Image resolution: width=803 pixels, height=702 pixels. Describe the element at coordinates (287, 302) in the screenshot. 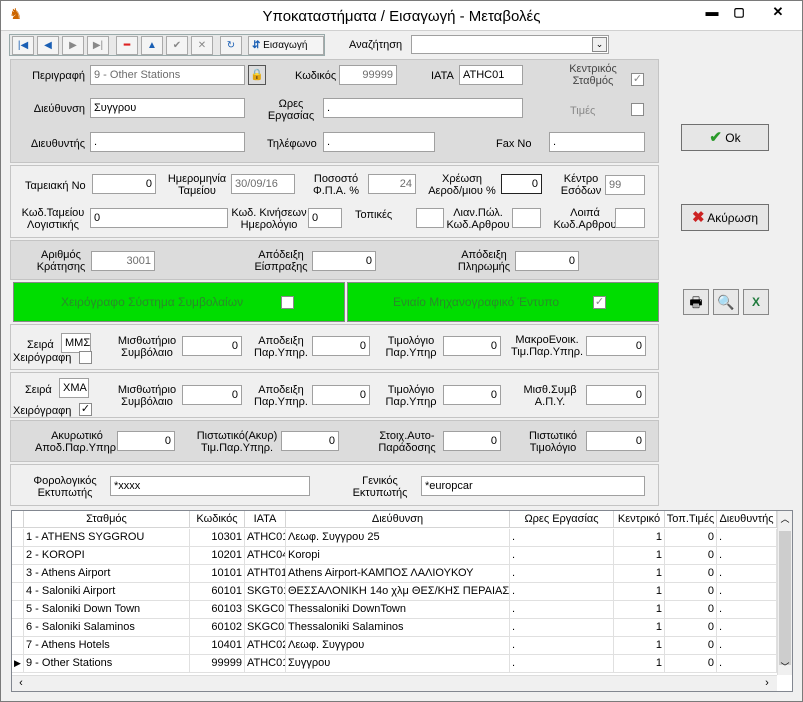

I see `manual-system-checkbox` at that location.